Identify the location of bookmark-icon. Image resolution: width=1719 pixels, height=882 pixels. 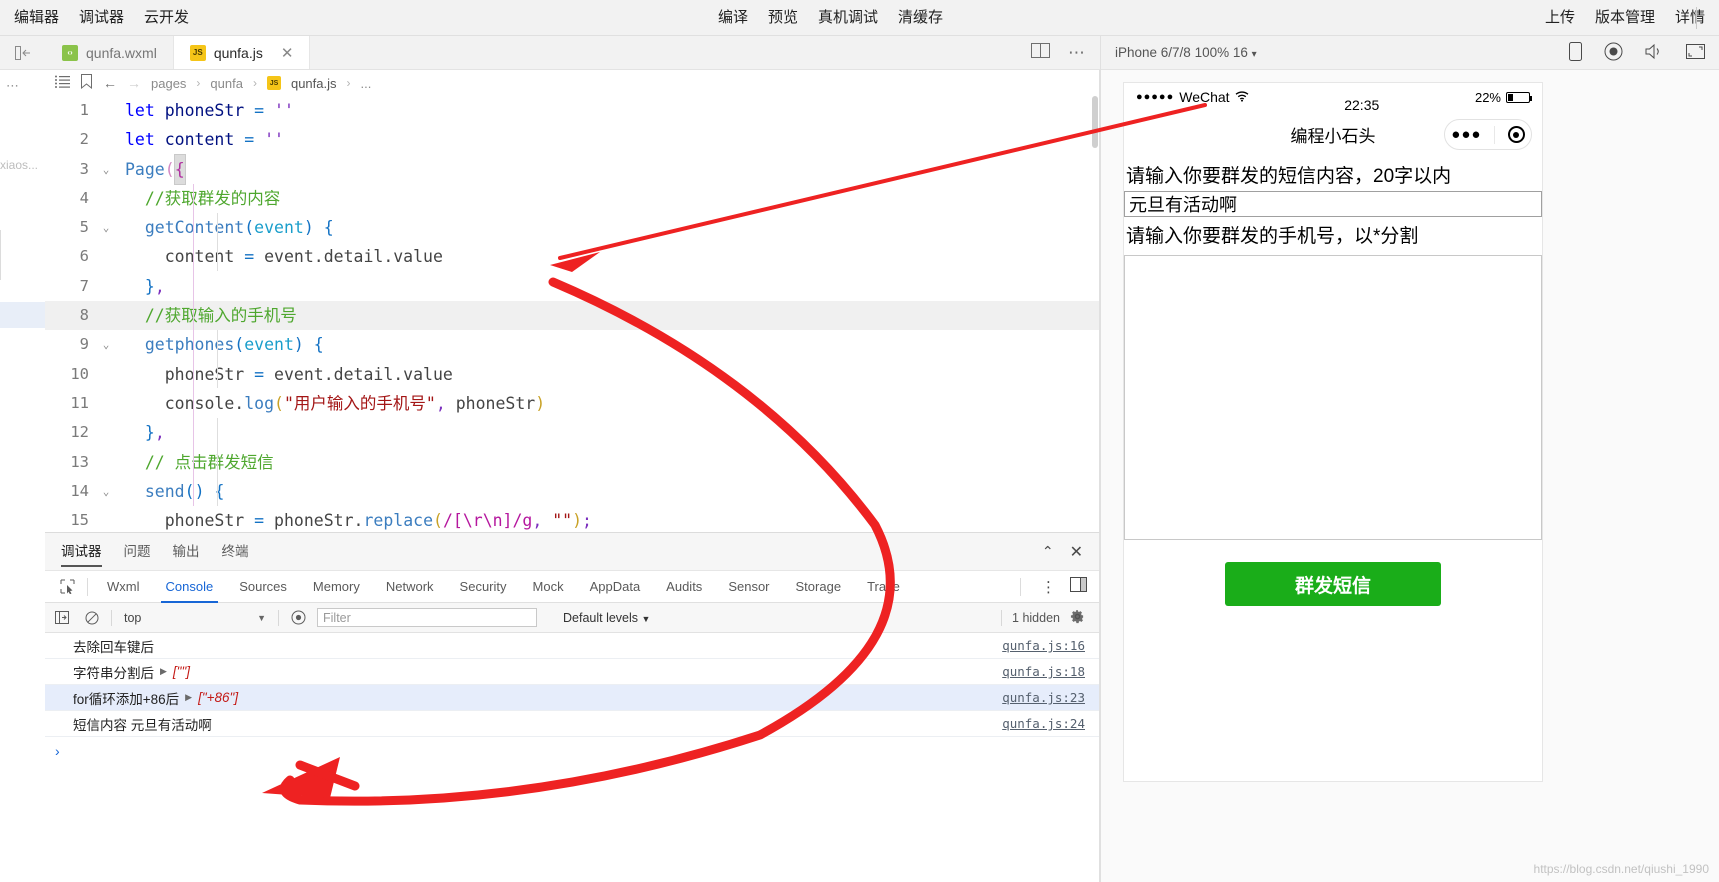
(86, 83).